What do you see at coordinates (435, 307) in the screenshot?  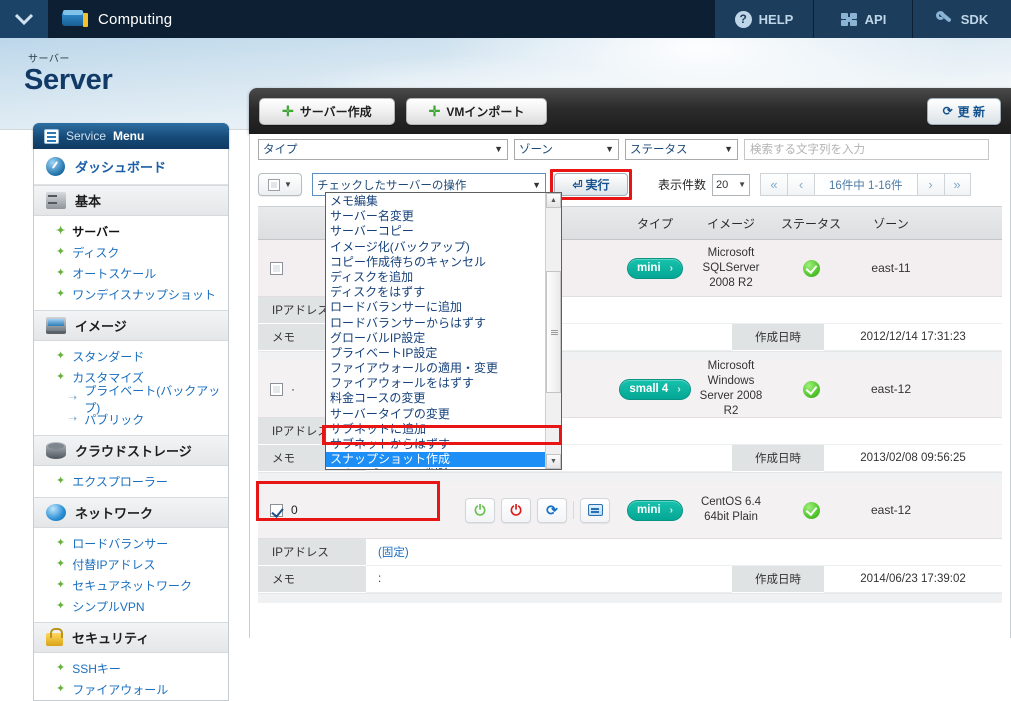 I see `dropdown-option: ロードバランサーに追加` at bounding box center [435, 307].